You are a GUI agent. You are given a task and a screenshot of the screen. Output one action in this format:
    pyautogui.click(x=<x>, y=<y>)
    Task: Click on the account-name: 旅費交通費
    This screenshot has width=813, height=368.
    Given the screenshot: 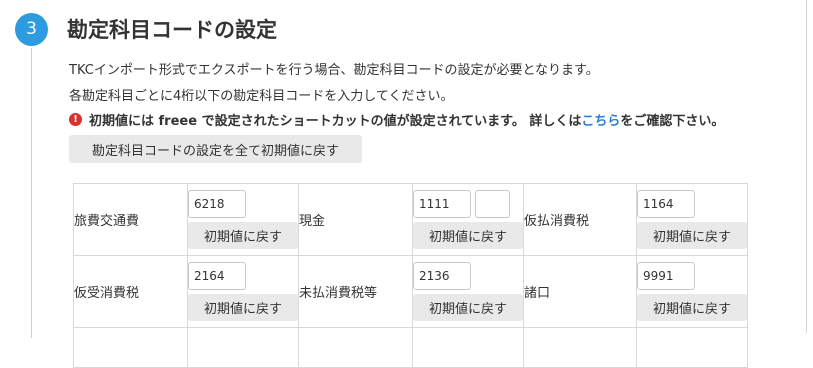 What is the action you would take?
    pyautogui.click(x=130, y=219)
    